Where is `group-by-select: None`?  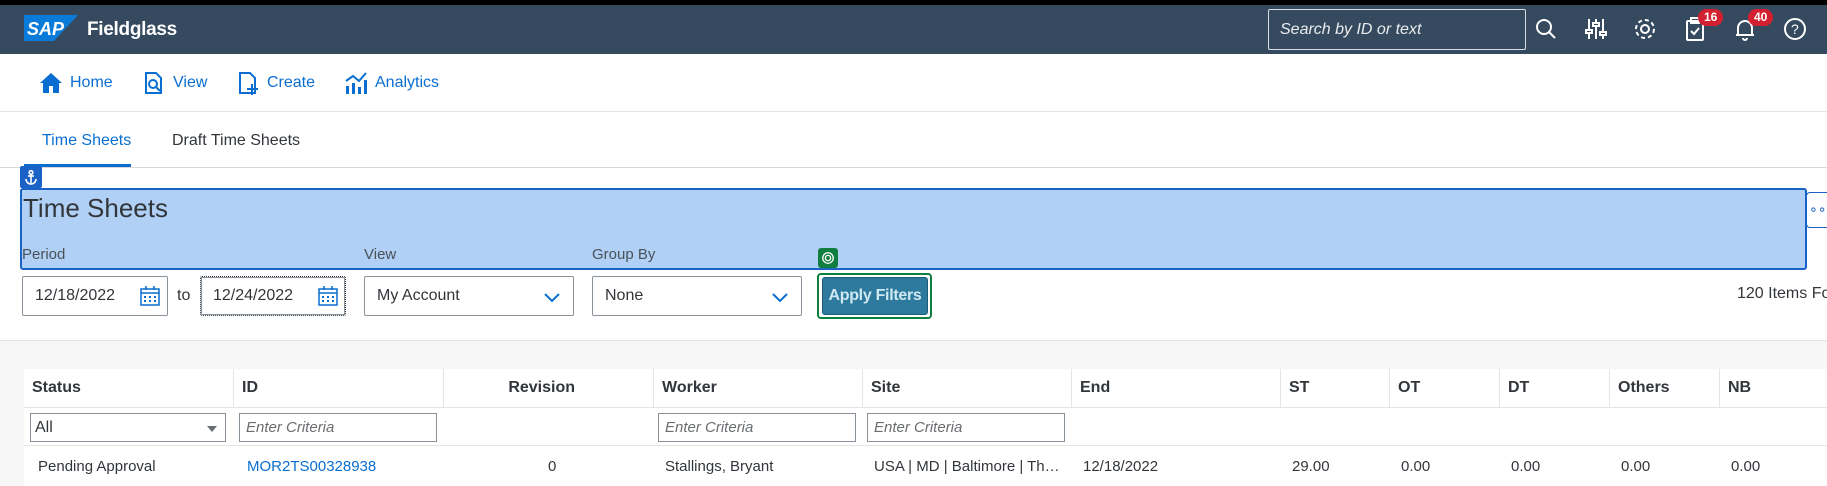 group-by-select: None is located at coordinates (697, 296).